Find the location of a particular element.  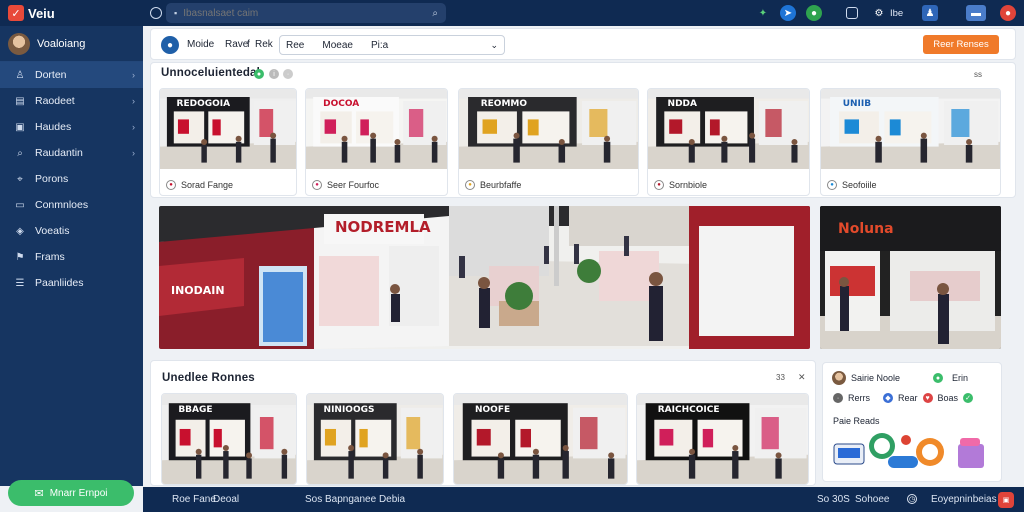

sidebar-item-label: Voeatis is located at coordinates (52, 231).